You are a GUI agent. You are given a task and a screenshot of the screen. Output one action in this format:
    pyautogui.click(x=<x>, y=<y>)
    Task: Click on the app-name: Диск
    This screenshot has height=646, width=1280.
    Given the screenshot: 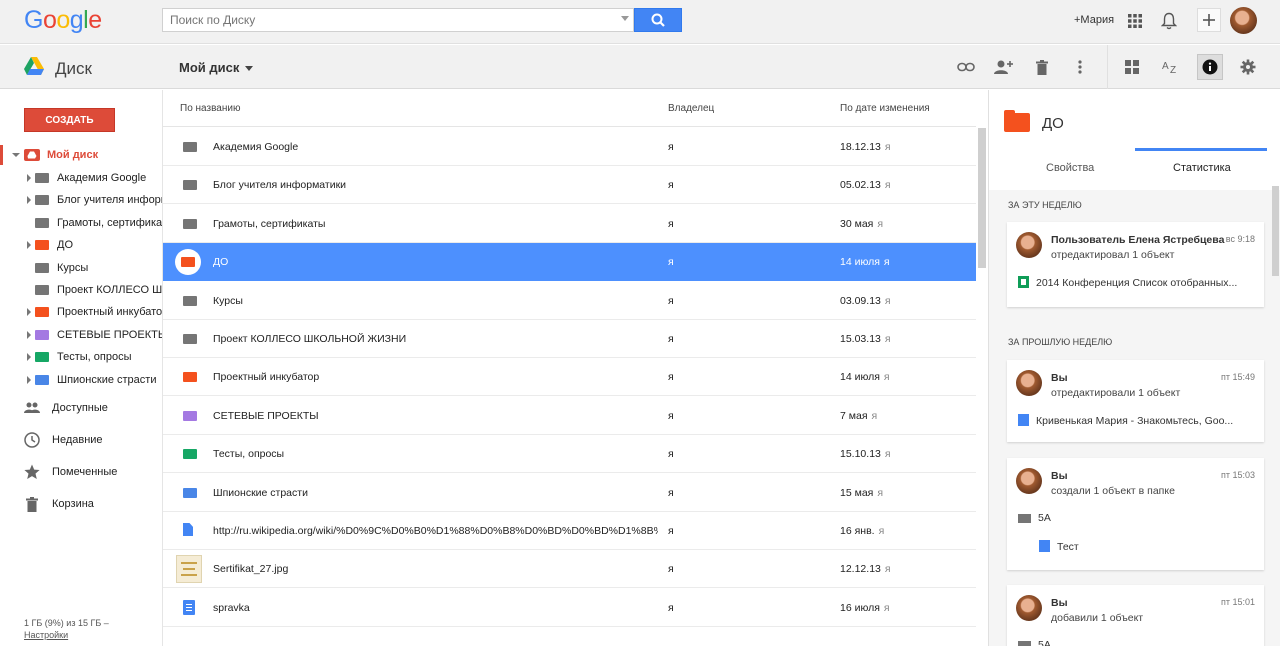 What is the action you would take?
    pyautogui.click(x=73, y=69)
    